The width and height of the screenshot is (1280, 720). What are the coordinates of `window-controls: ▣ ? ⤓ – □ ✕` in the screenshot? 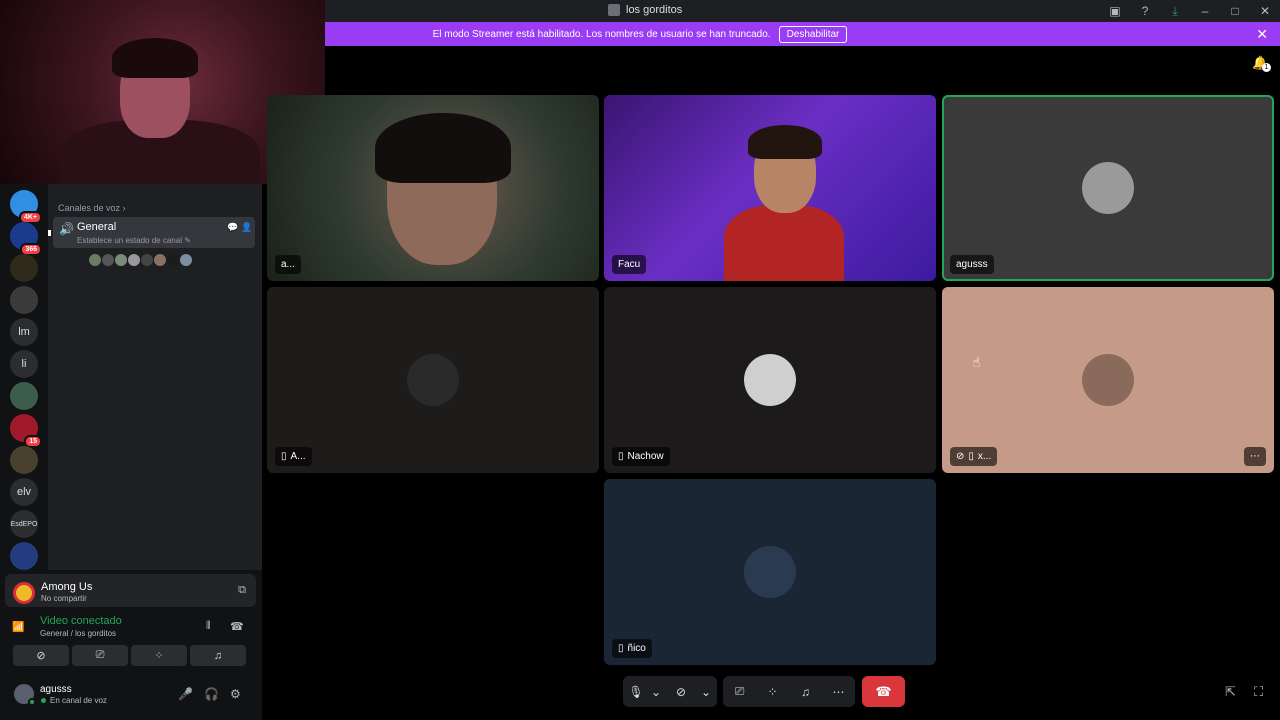 It's located at (1190, 11).